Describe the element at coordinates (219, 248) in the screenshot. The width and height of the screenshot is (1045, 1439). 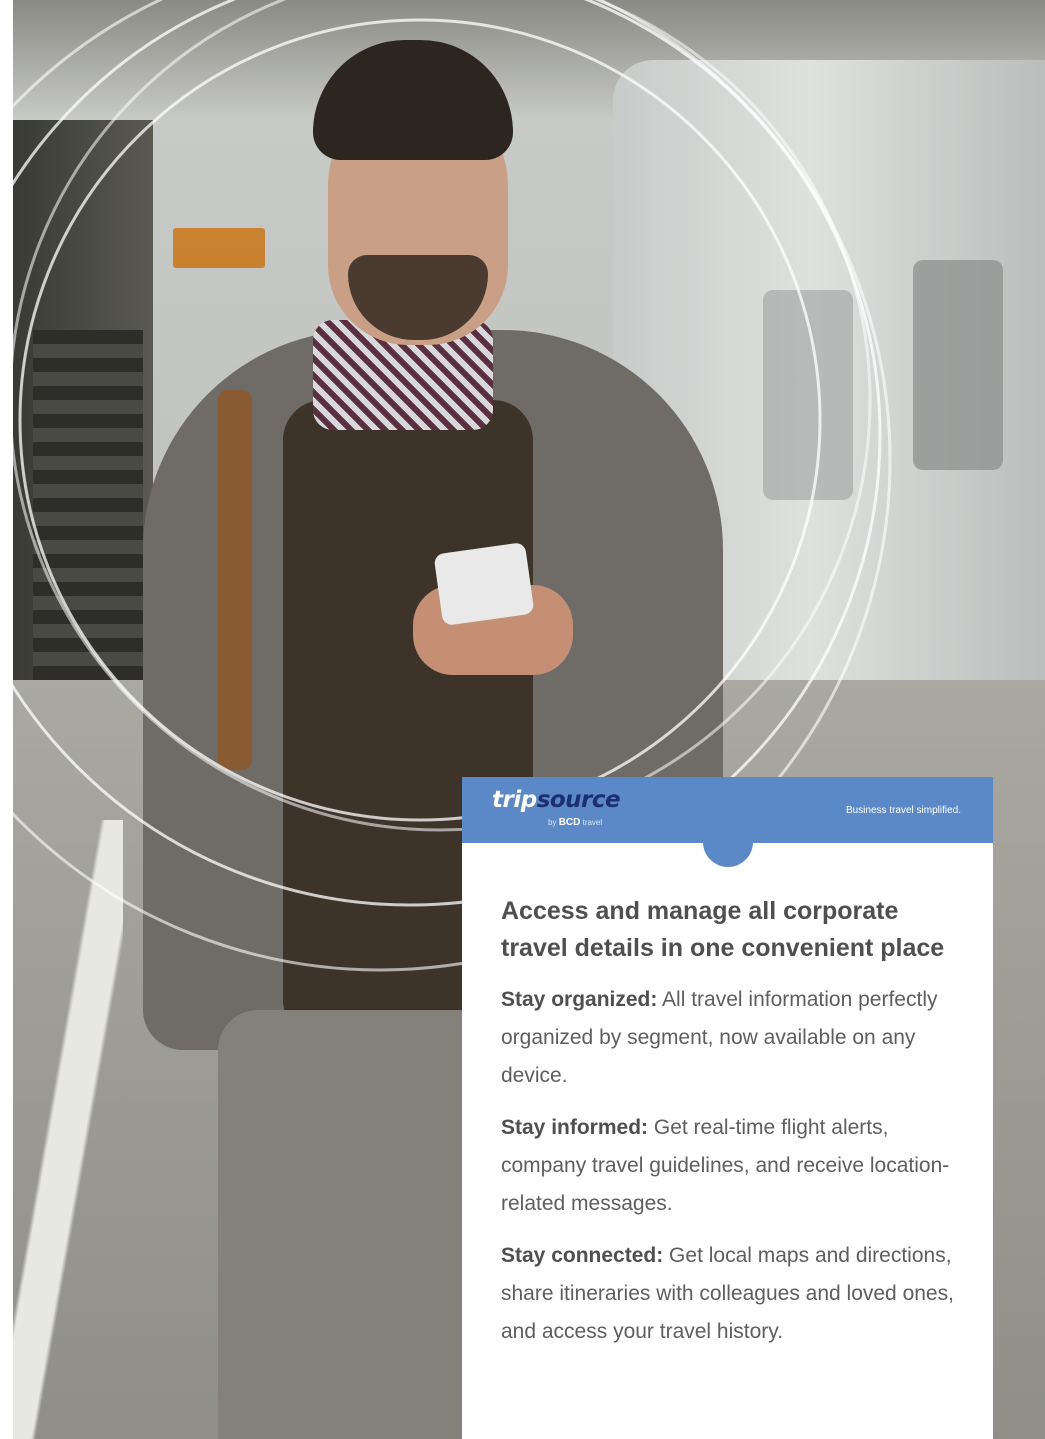
I see `station-sign` at that location.